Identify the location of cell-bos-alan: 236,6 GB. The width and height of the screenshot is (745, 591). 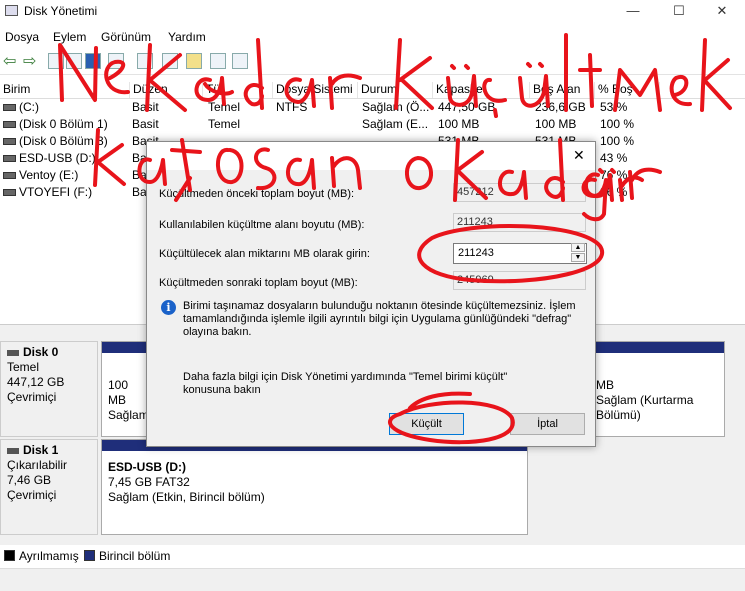
(560, 107).